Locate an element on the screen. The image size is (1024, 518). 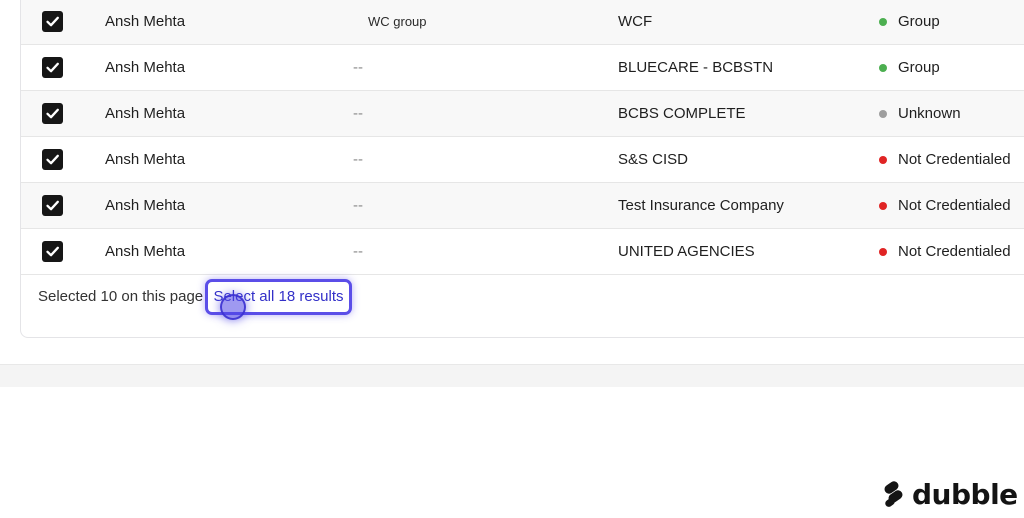
brand-logo: dubble is located at coordinates (950, 494).